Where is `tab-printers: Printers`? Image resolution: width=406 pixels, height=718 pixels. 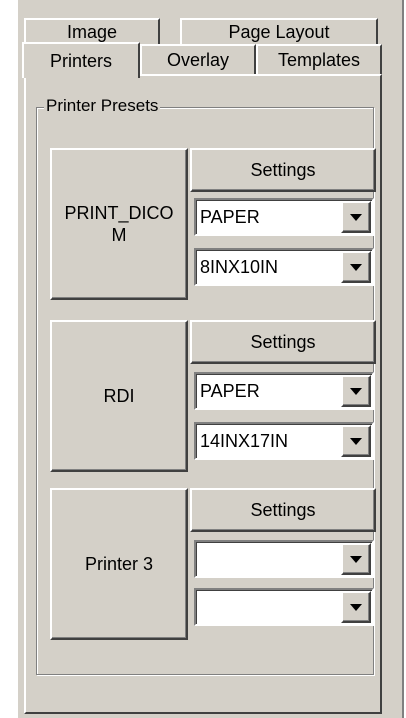 tab-printers: Printers is located at coordinates (81, 60).